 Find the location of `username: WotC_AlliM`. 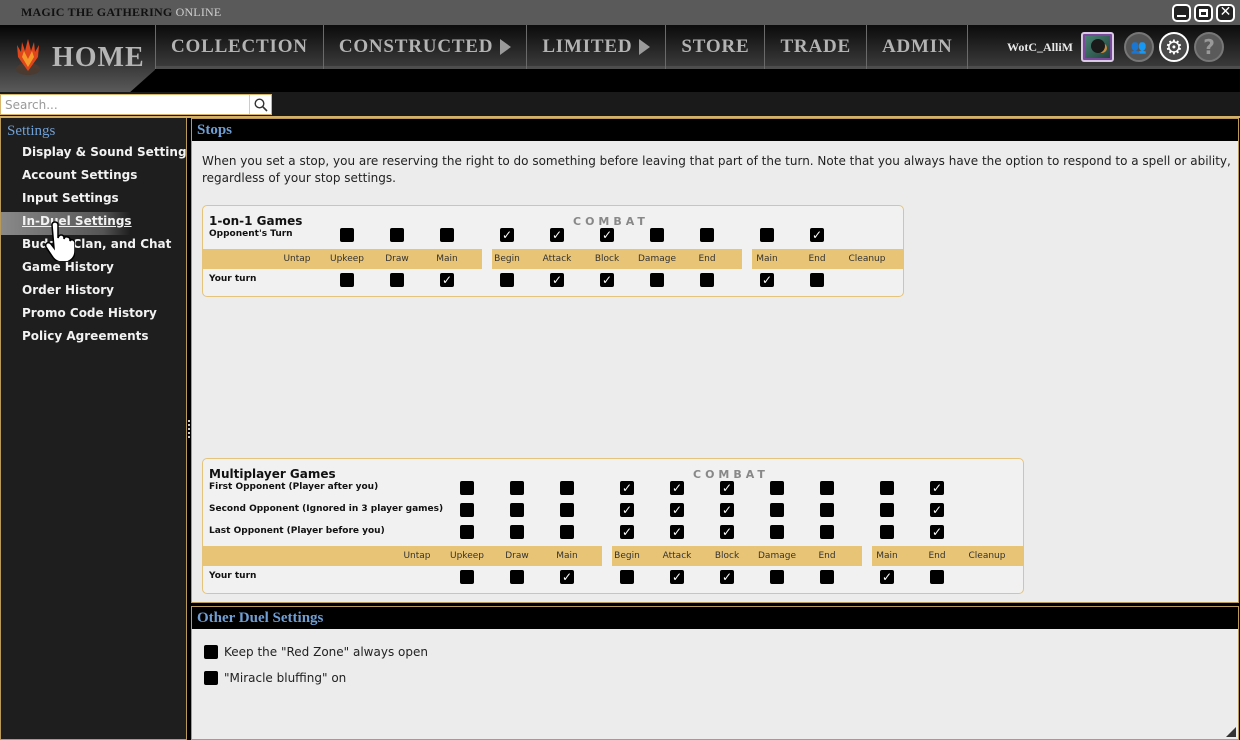

username: WotC_AlliM is located at coordinates (1040, 47).